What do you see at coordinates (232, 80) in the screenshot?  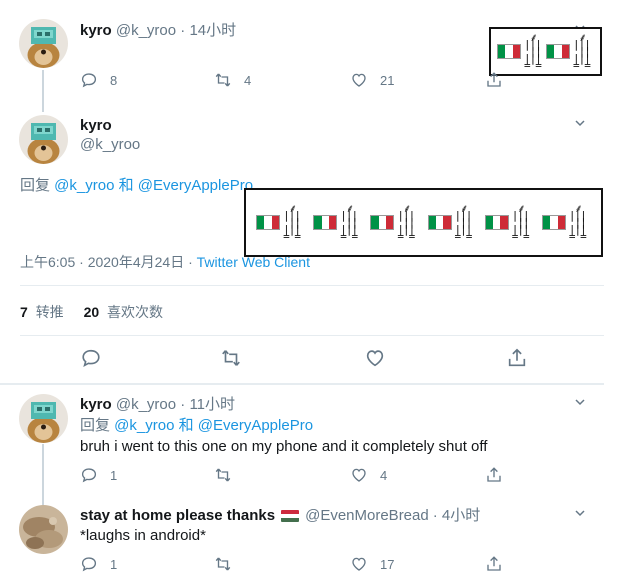 I see `retweet-button: 4` at bounding box center [232, 80].